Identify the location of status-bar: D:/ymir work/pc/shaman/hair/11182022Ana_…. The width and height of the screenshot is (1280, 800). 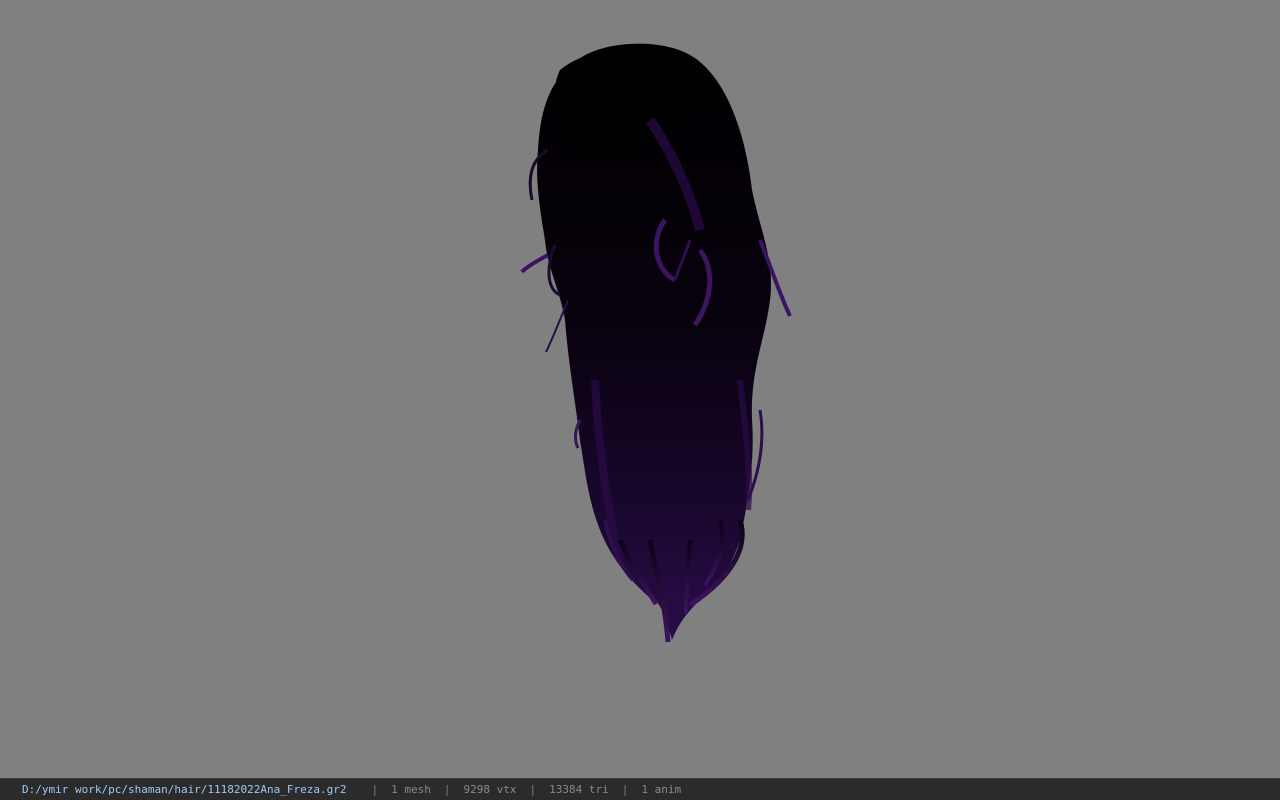
(640, 789).